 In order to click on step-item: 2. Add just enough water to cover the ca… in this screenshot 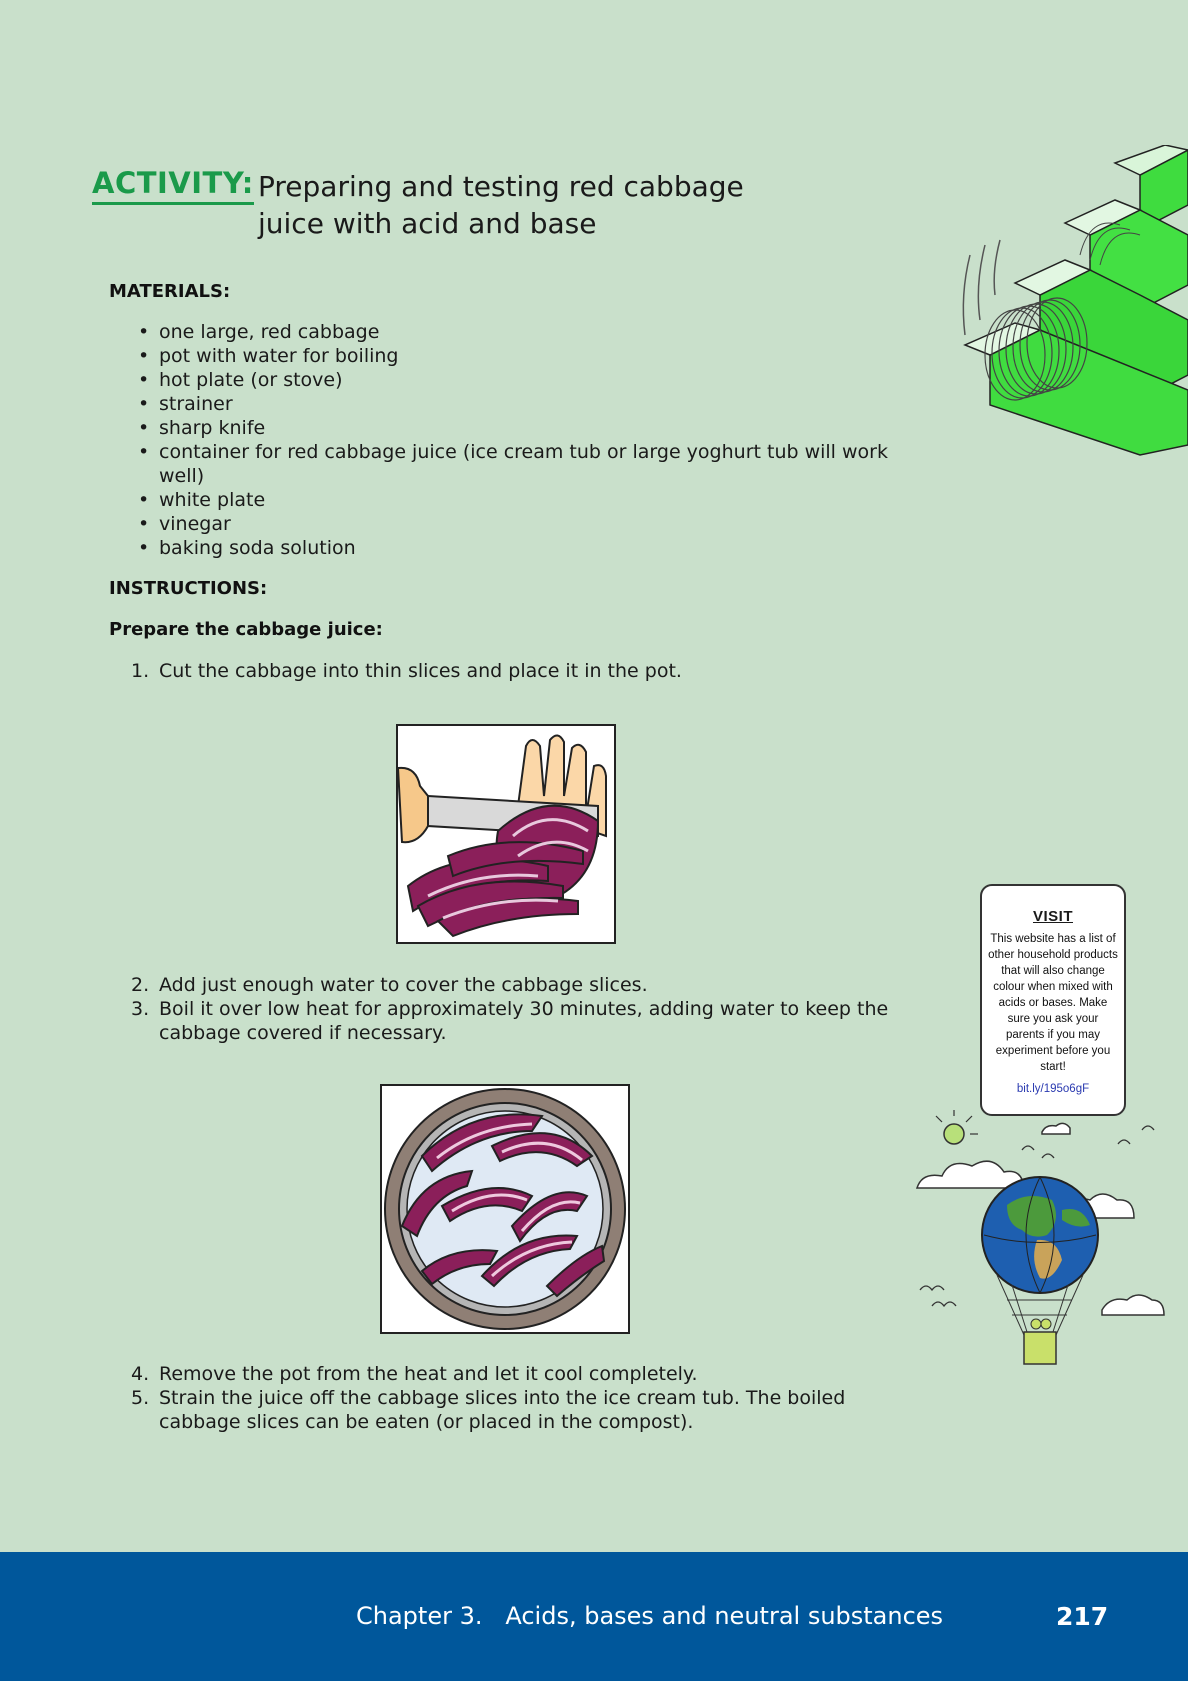, I will do `click(513, 985)`.